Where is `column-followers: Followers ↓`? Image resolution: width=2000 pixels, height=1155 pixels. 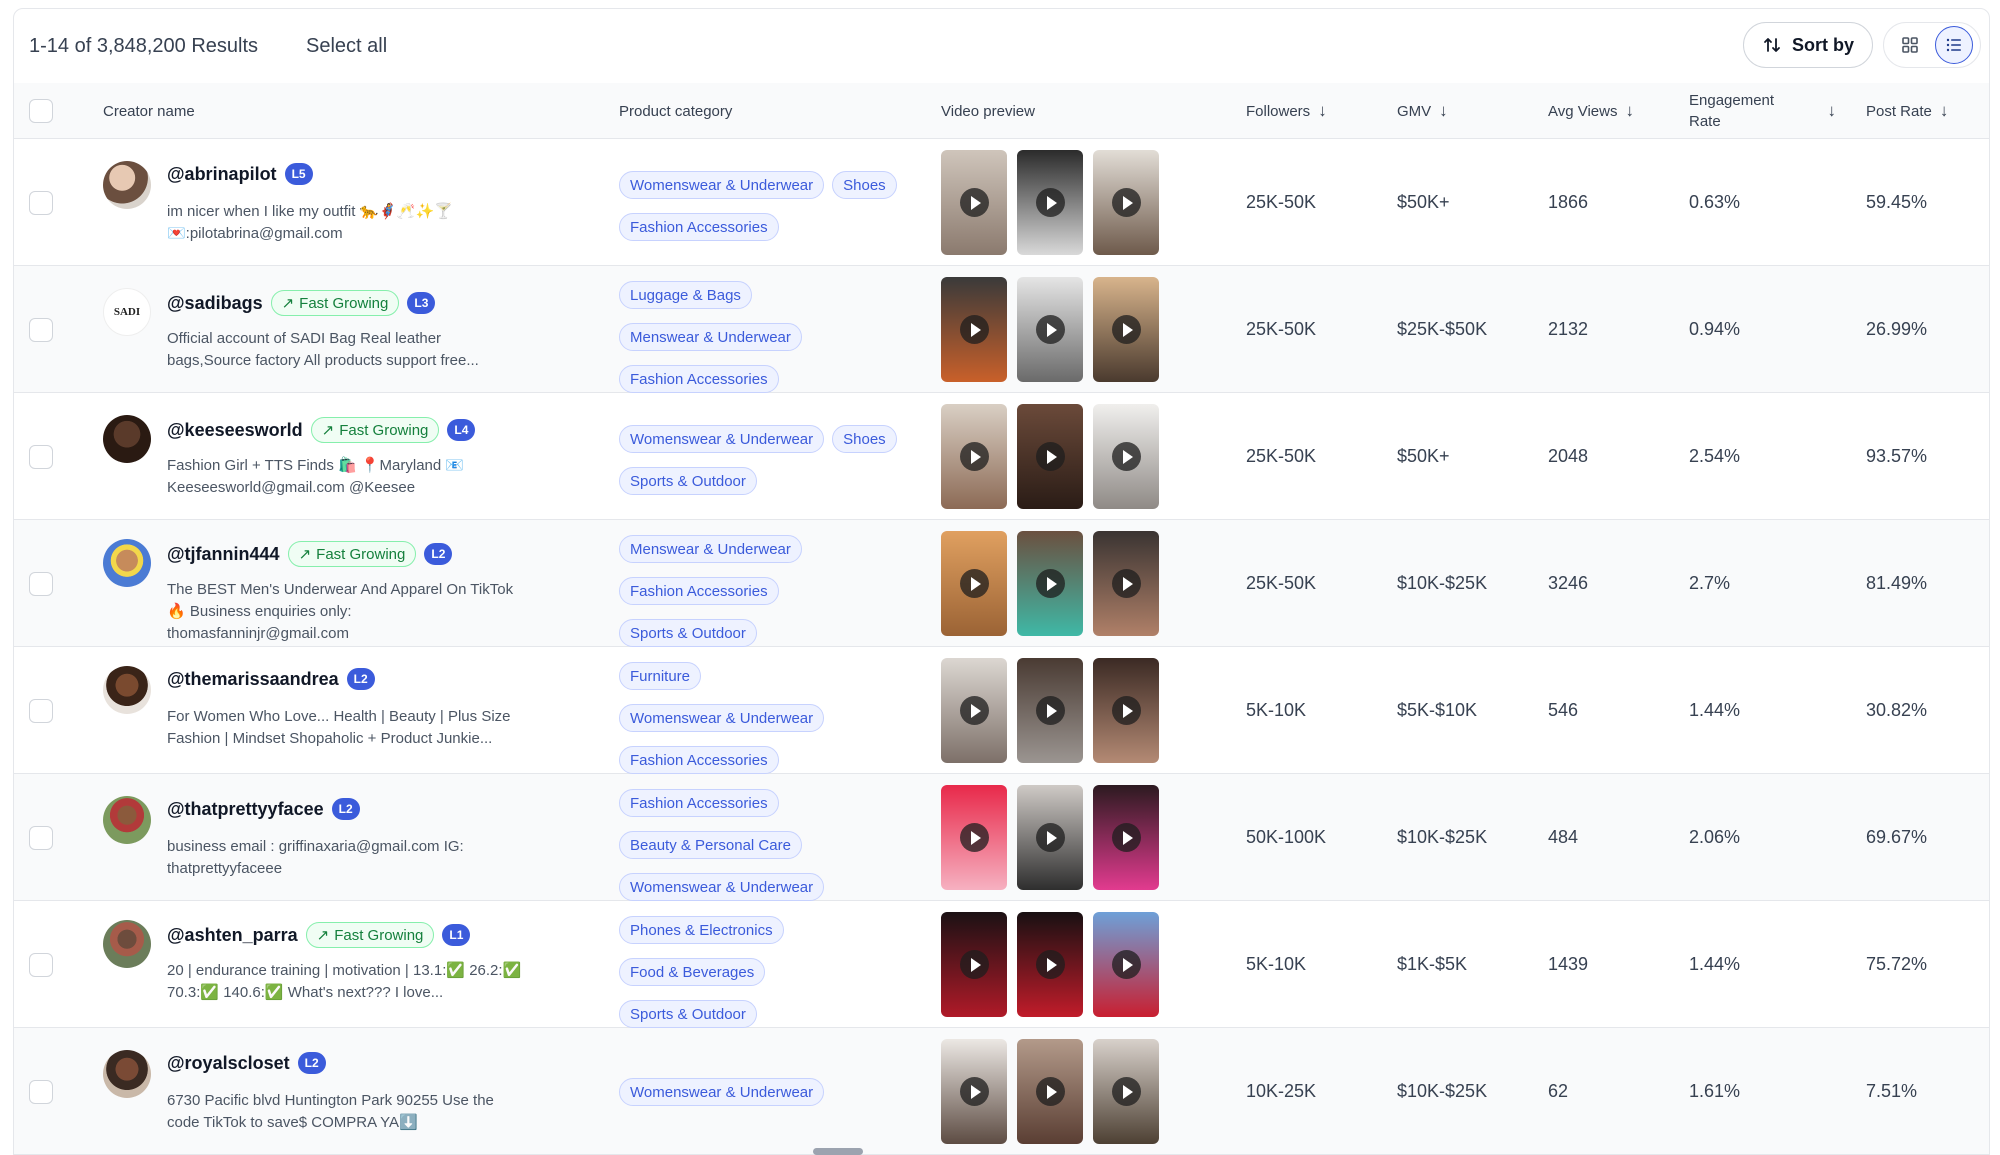 column-followers: Followers ↓ is located at coordinates (1286, 111).